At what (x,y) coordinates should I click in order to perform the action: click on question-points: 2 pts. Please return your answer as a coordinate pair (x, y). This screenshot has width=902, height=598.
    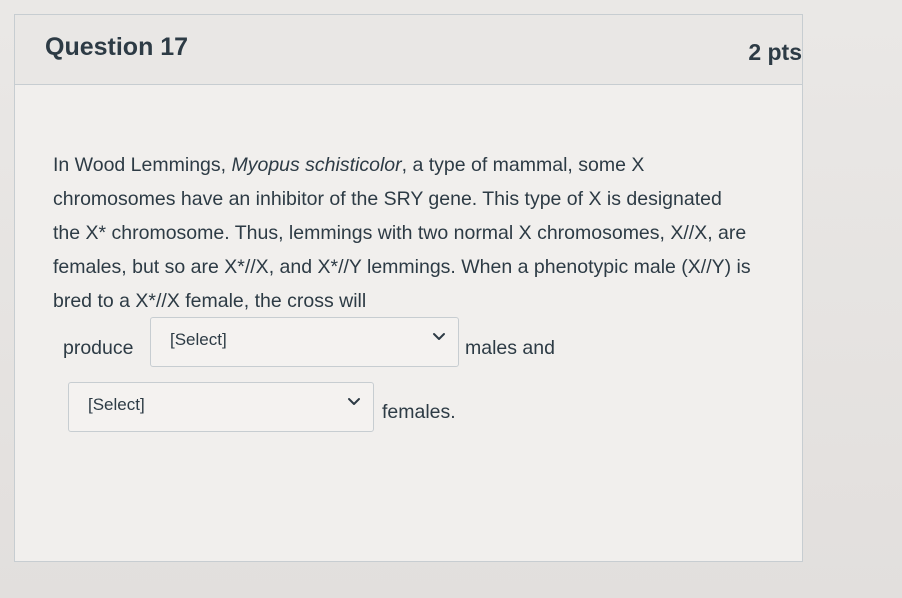
    Looking at the image, I should click on (775, 52).